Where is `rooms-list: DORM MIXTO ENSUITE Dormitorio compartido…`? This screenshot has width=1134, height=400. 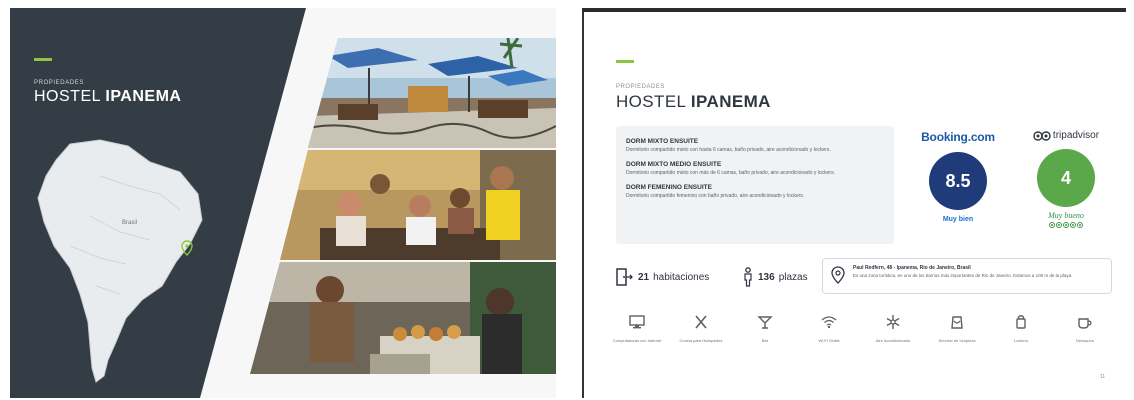 rooms-list: DORM MIXTO ENSUITE Dormitorio compartido… is located at coordinates (755, 185).